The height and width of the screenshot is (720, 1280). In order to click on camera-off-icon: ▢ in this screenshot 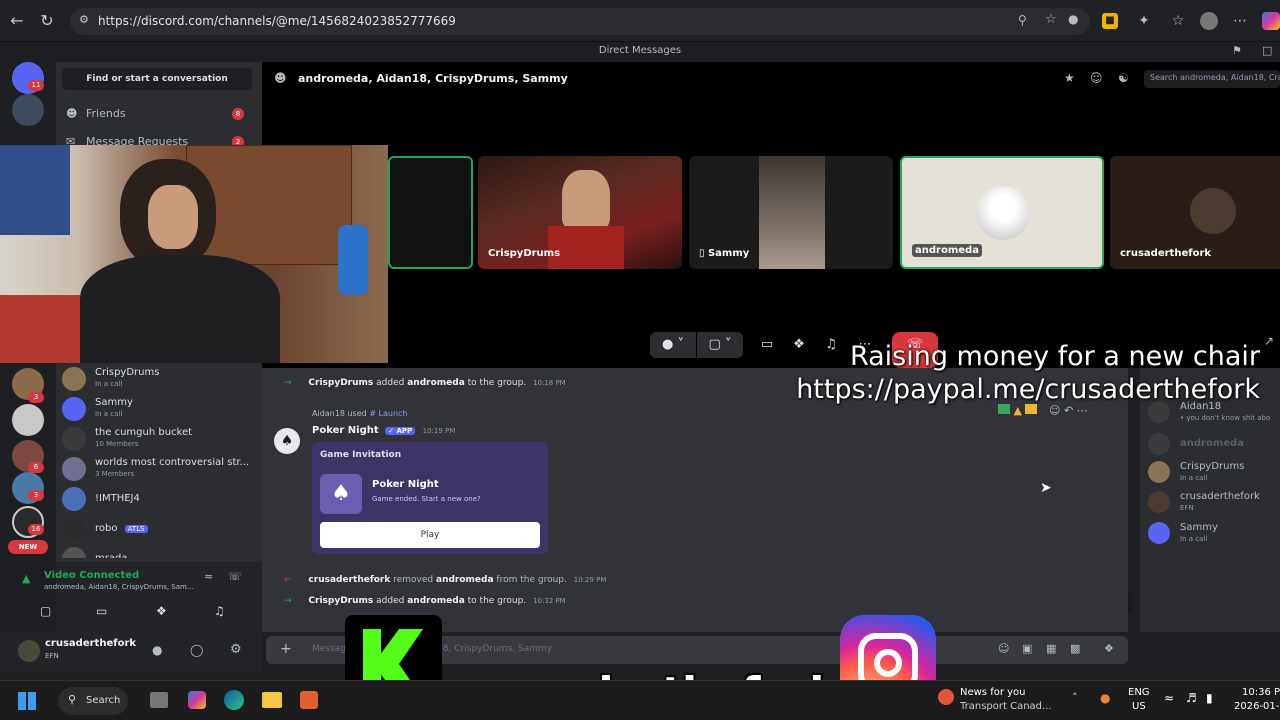, I will do `click(45, 611)`.